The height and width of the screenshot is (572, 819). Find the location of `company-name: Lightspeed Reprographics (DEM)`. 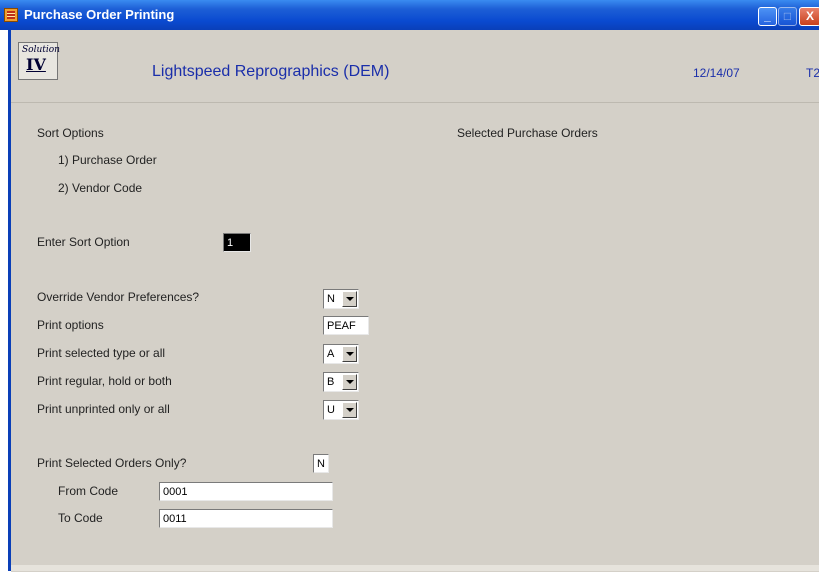

company-name: Lightspeed Reprographics (DEM) is located at coordinates (271, 71).